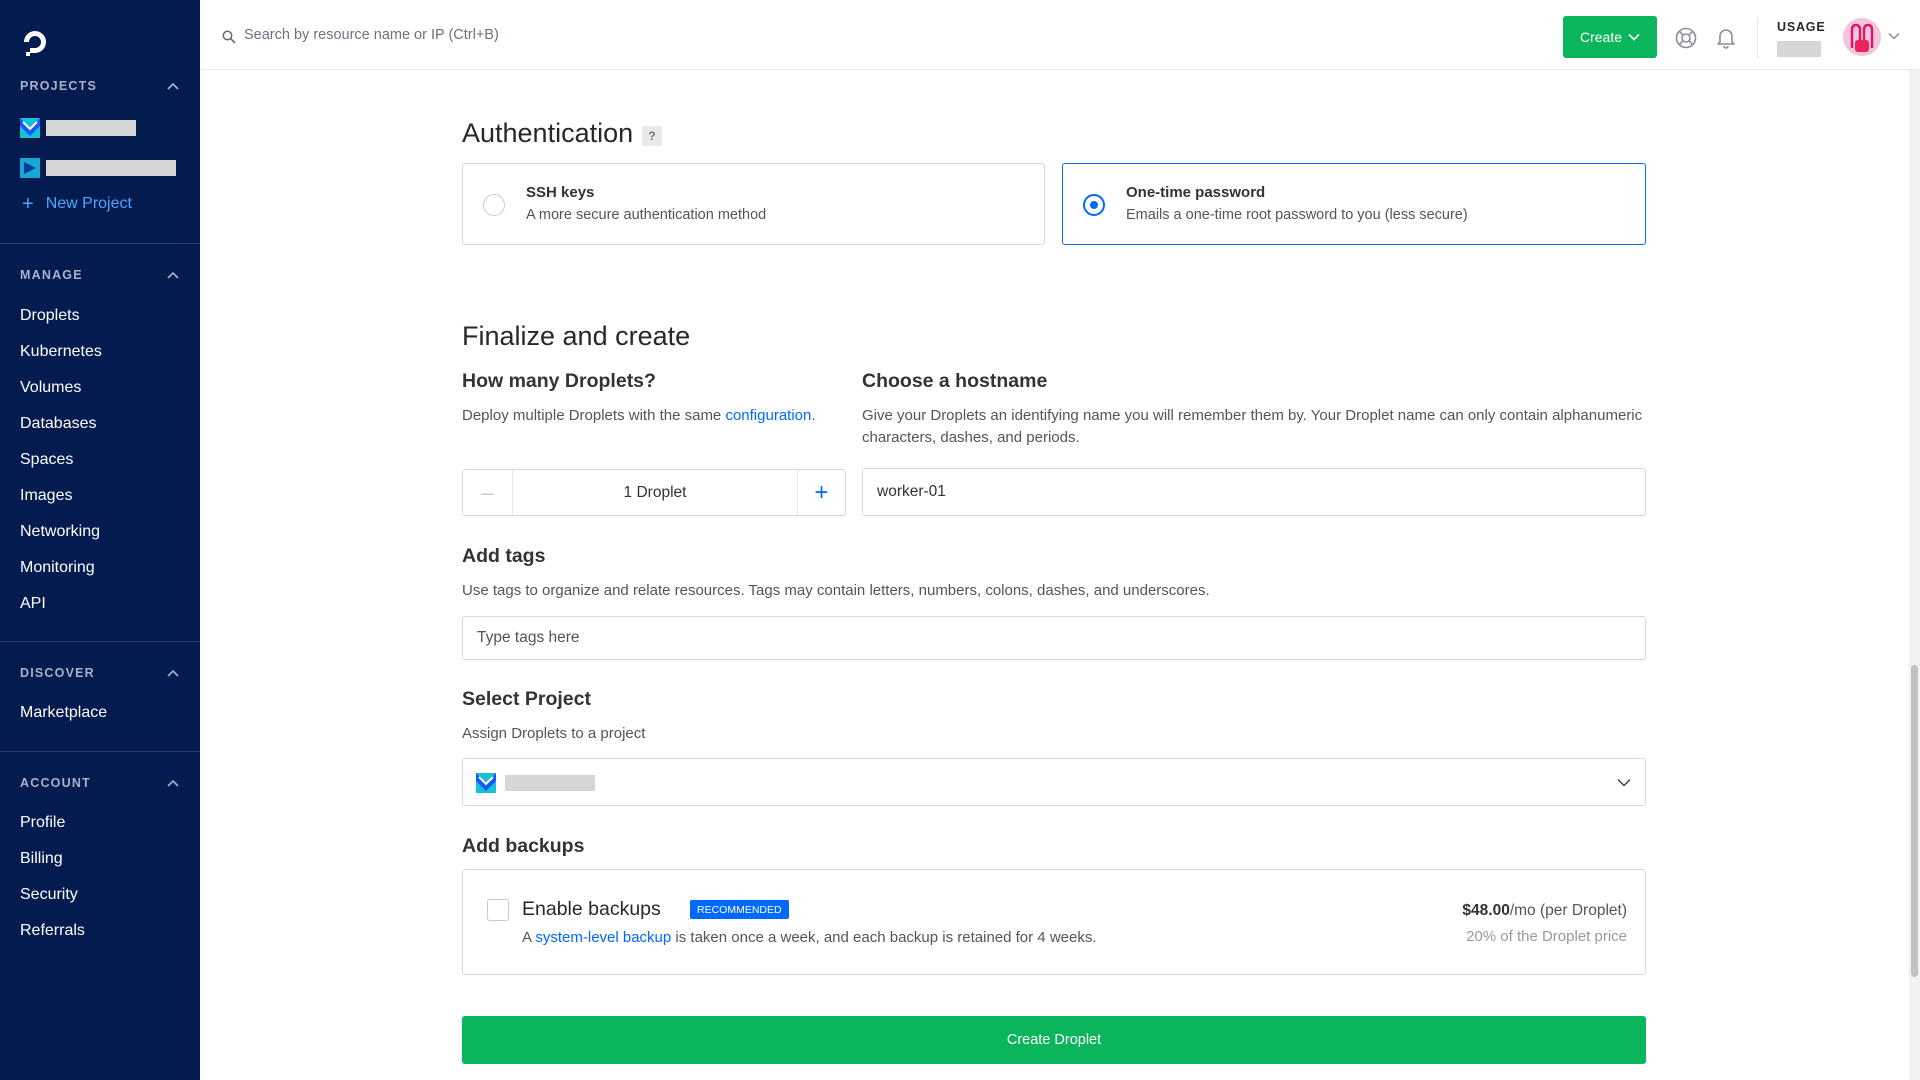 This screenshot has width=1920, height=1080. I want to click on avatar, so click(1862, 37).